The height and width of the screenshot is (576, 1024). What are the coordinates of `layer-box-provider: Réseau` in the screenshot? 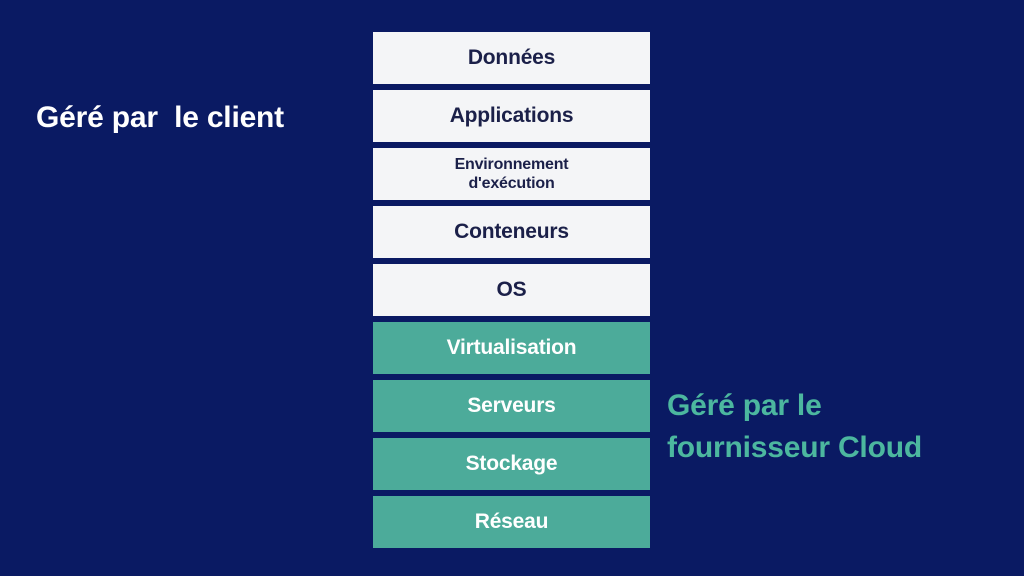 It's located at (511, 522).